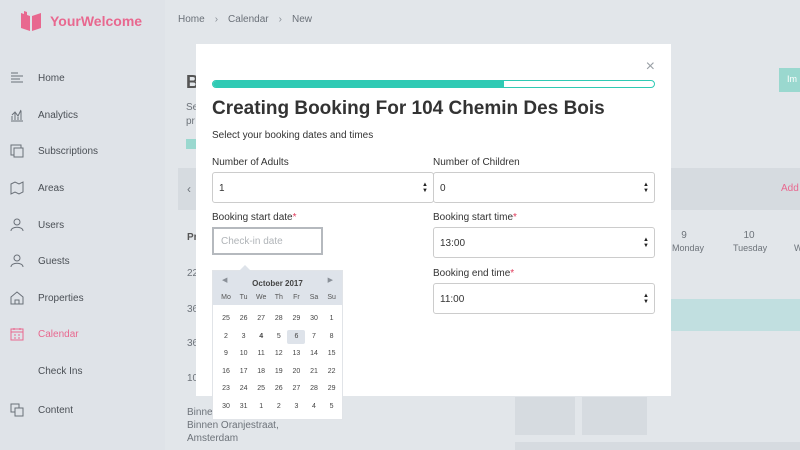  What do you see at coordinates (17, 188) in the screenshot?
I see `areas-icon` at bounding box center [17, 188].